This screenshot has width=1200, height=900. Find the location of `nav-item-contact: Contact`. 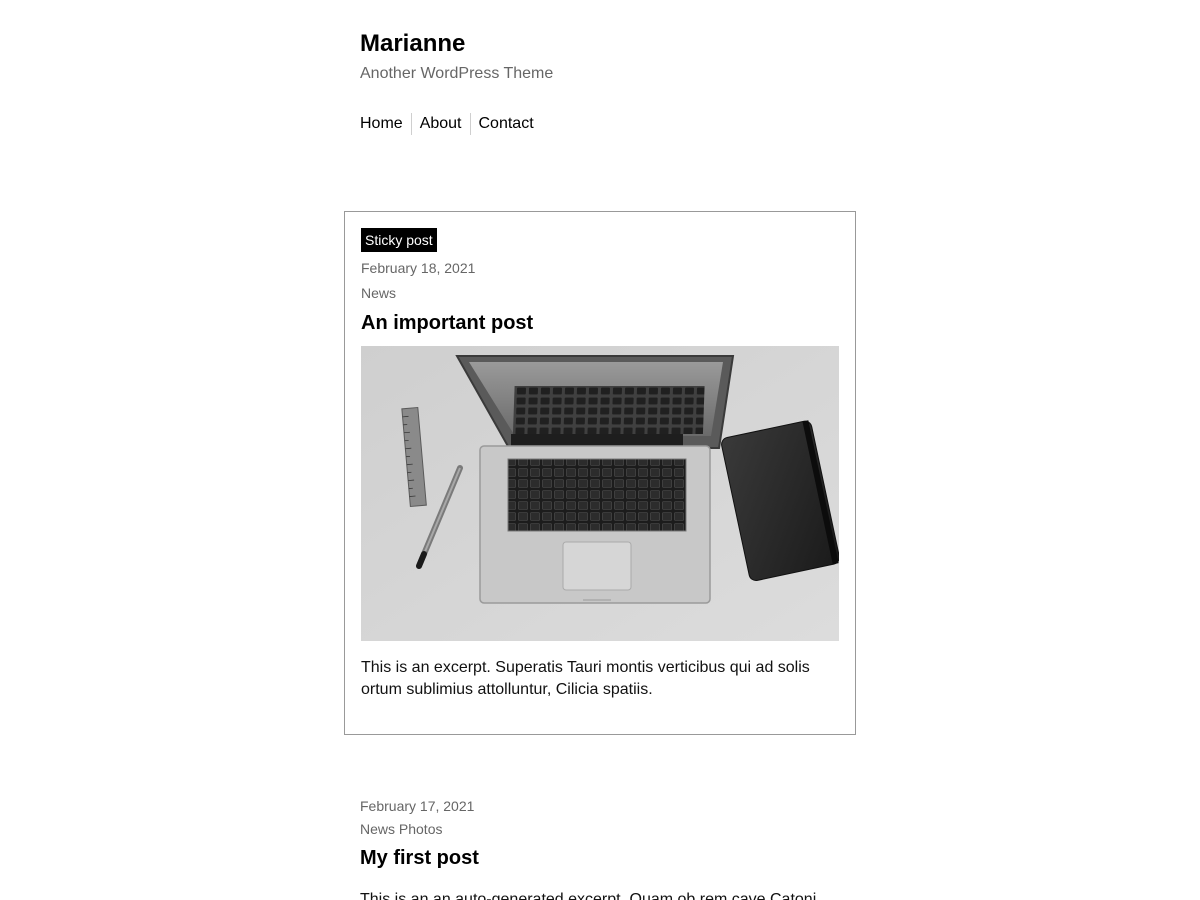

nav-item-contact: Contact is located at coordinates (505, 124).